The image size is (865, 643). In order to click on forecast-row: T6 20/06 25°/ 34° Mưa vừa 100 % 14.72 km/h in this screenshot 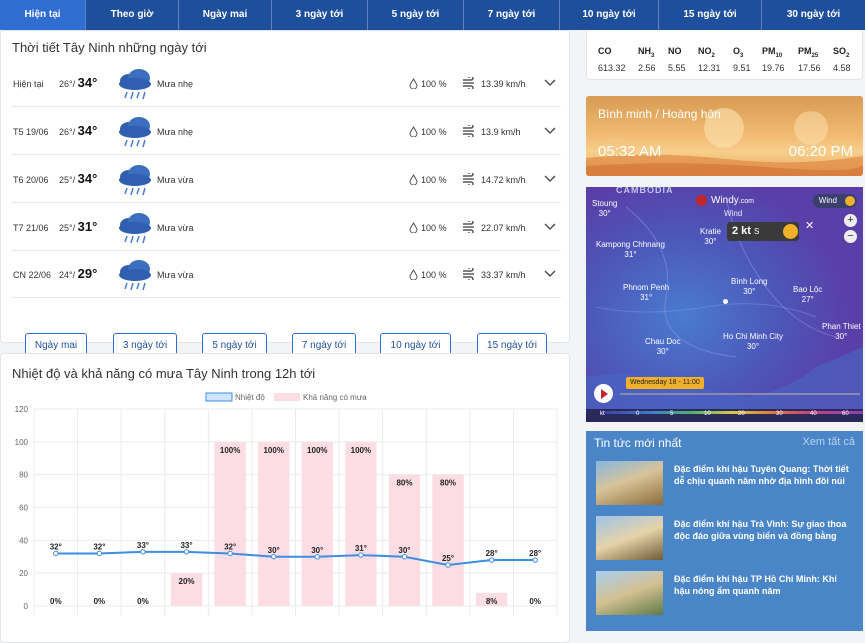, I will do `click(286, 179)`.